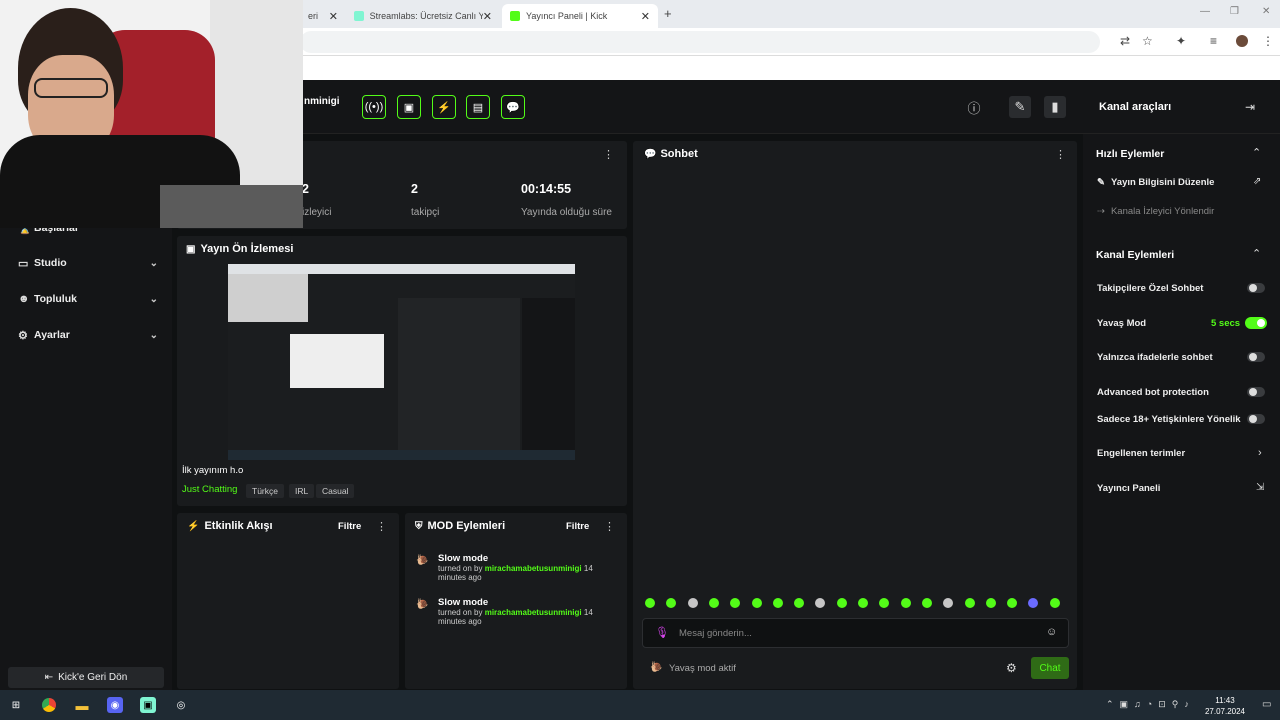 Image resolution: width=1280 pixels, height=720 pixels. What do you see at coordinates (1147, 41) in the screenshot?
I see `bookmark-star-icon: ☆` at bounding box center [1147, 41].